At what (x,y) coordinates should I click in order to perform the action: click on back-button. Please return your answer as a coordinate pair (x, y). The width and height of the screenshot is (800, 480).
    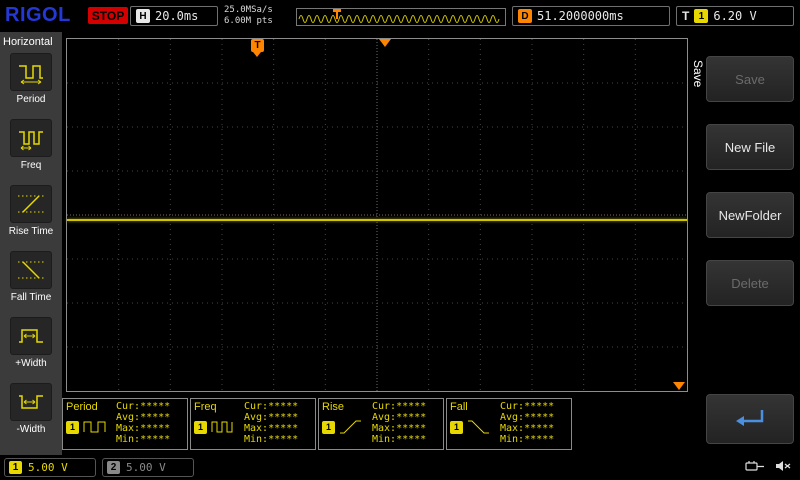
    Looking at the image, I should click on (750, 419).